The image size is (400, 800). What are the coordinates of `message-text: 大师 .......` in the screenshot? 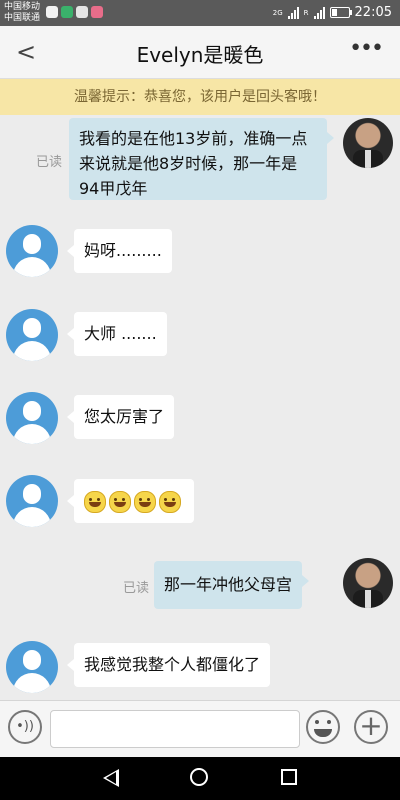 It's located at (120, 333).